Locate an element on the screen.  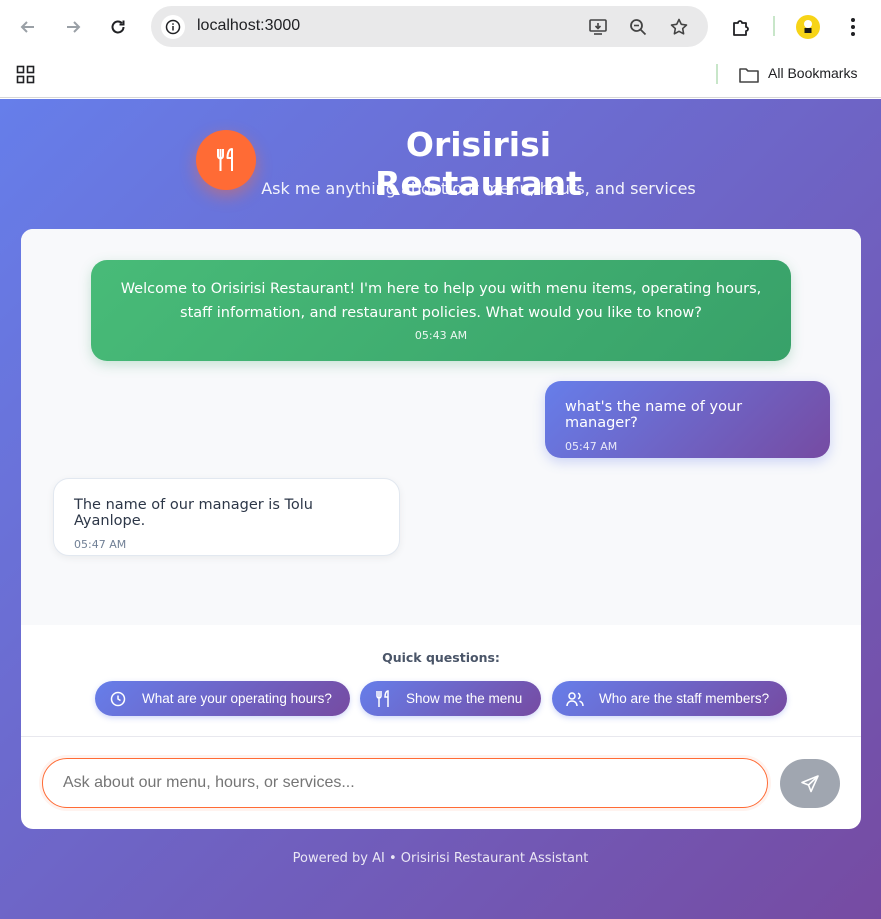
address-bar: localhost:3000 is located at coordinates (429, 26).